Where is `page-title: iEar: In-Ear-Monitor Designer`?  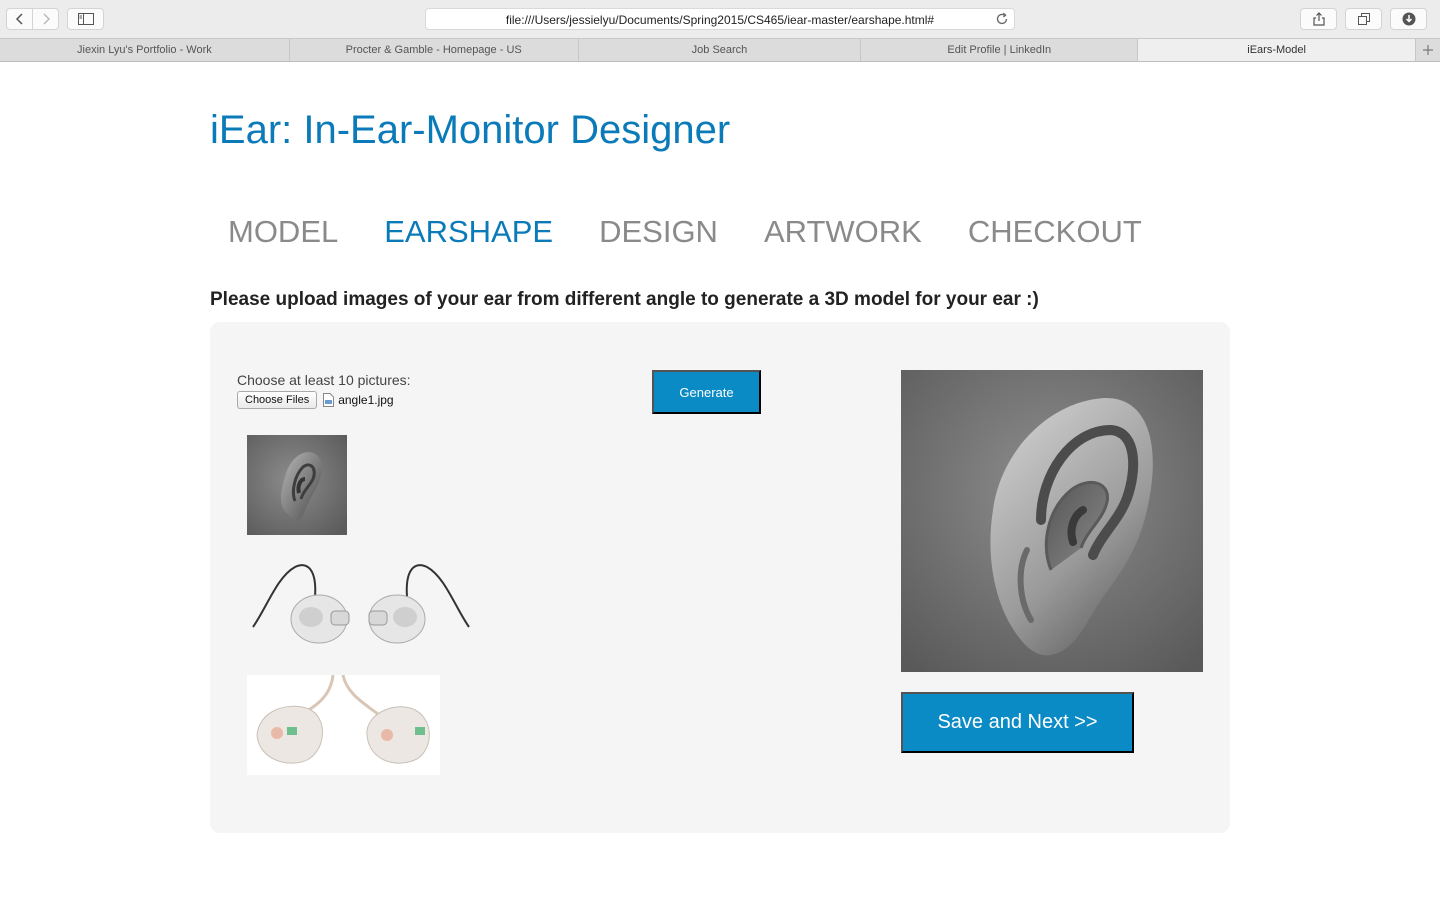 page-title: iEar: In-Ear-Monitor Designer is located at coordinates (470, 130).